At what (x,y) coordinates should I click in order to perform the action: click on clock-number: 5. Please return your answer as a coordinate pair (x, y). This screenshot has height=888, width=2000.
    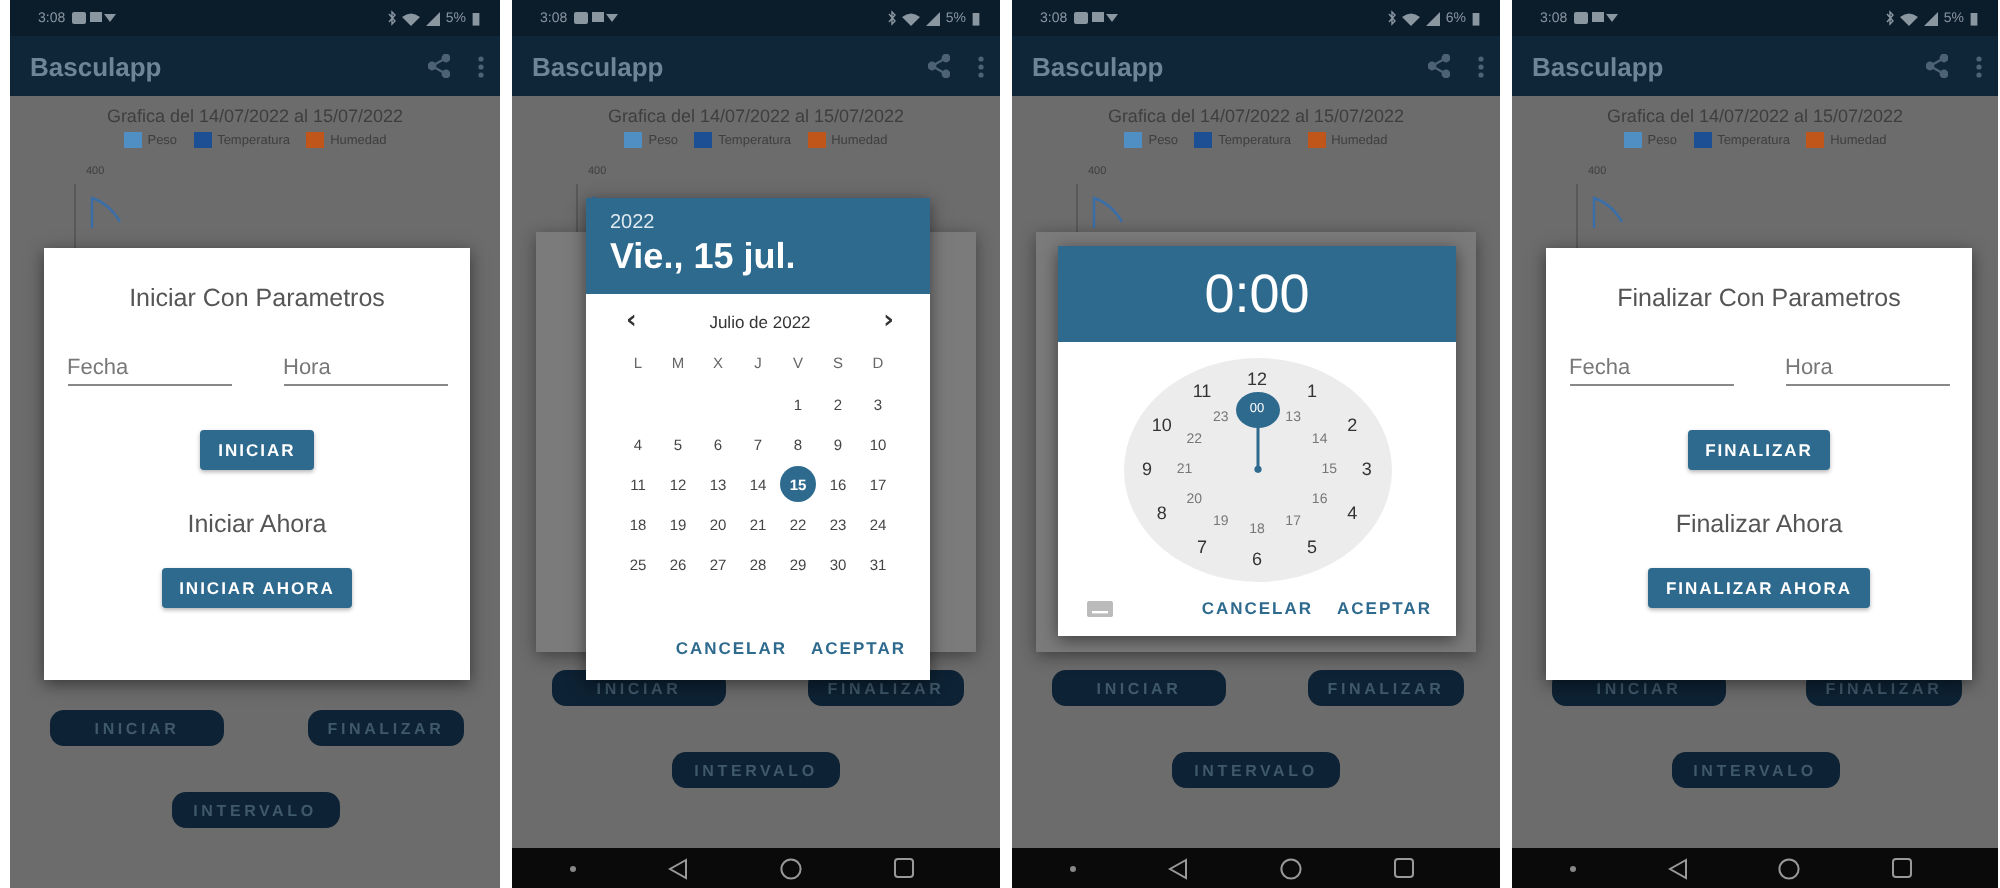
    Looking at the image, I should click on (1311, 547).